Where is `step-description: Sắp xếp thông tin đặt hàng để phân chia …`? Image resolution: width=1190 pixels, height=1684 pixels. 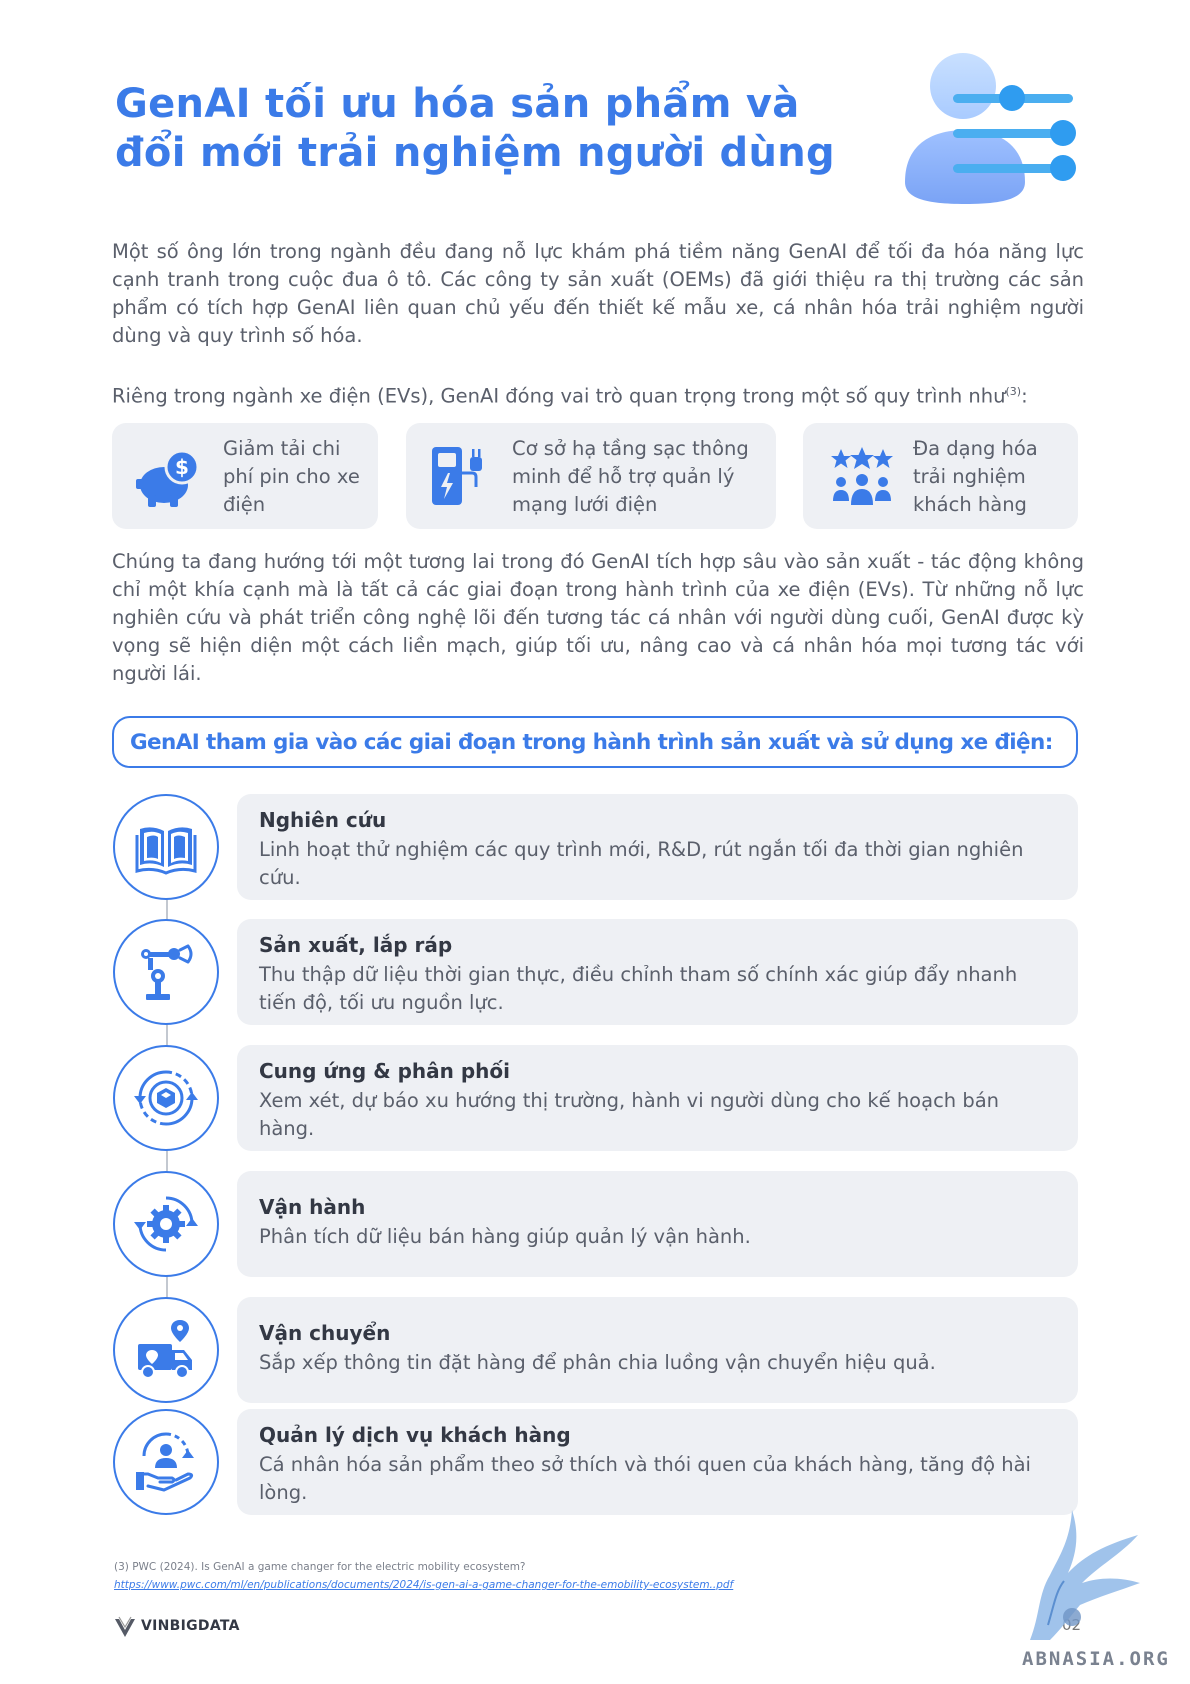
step-description: Sắp xếp thông tin đặt hàng để phân chia … is located at coordinates (597, 1362).